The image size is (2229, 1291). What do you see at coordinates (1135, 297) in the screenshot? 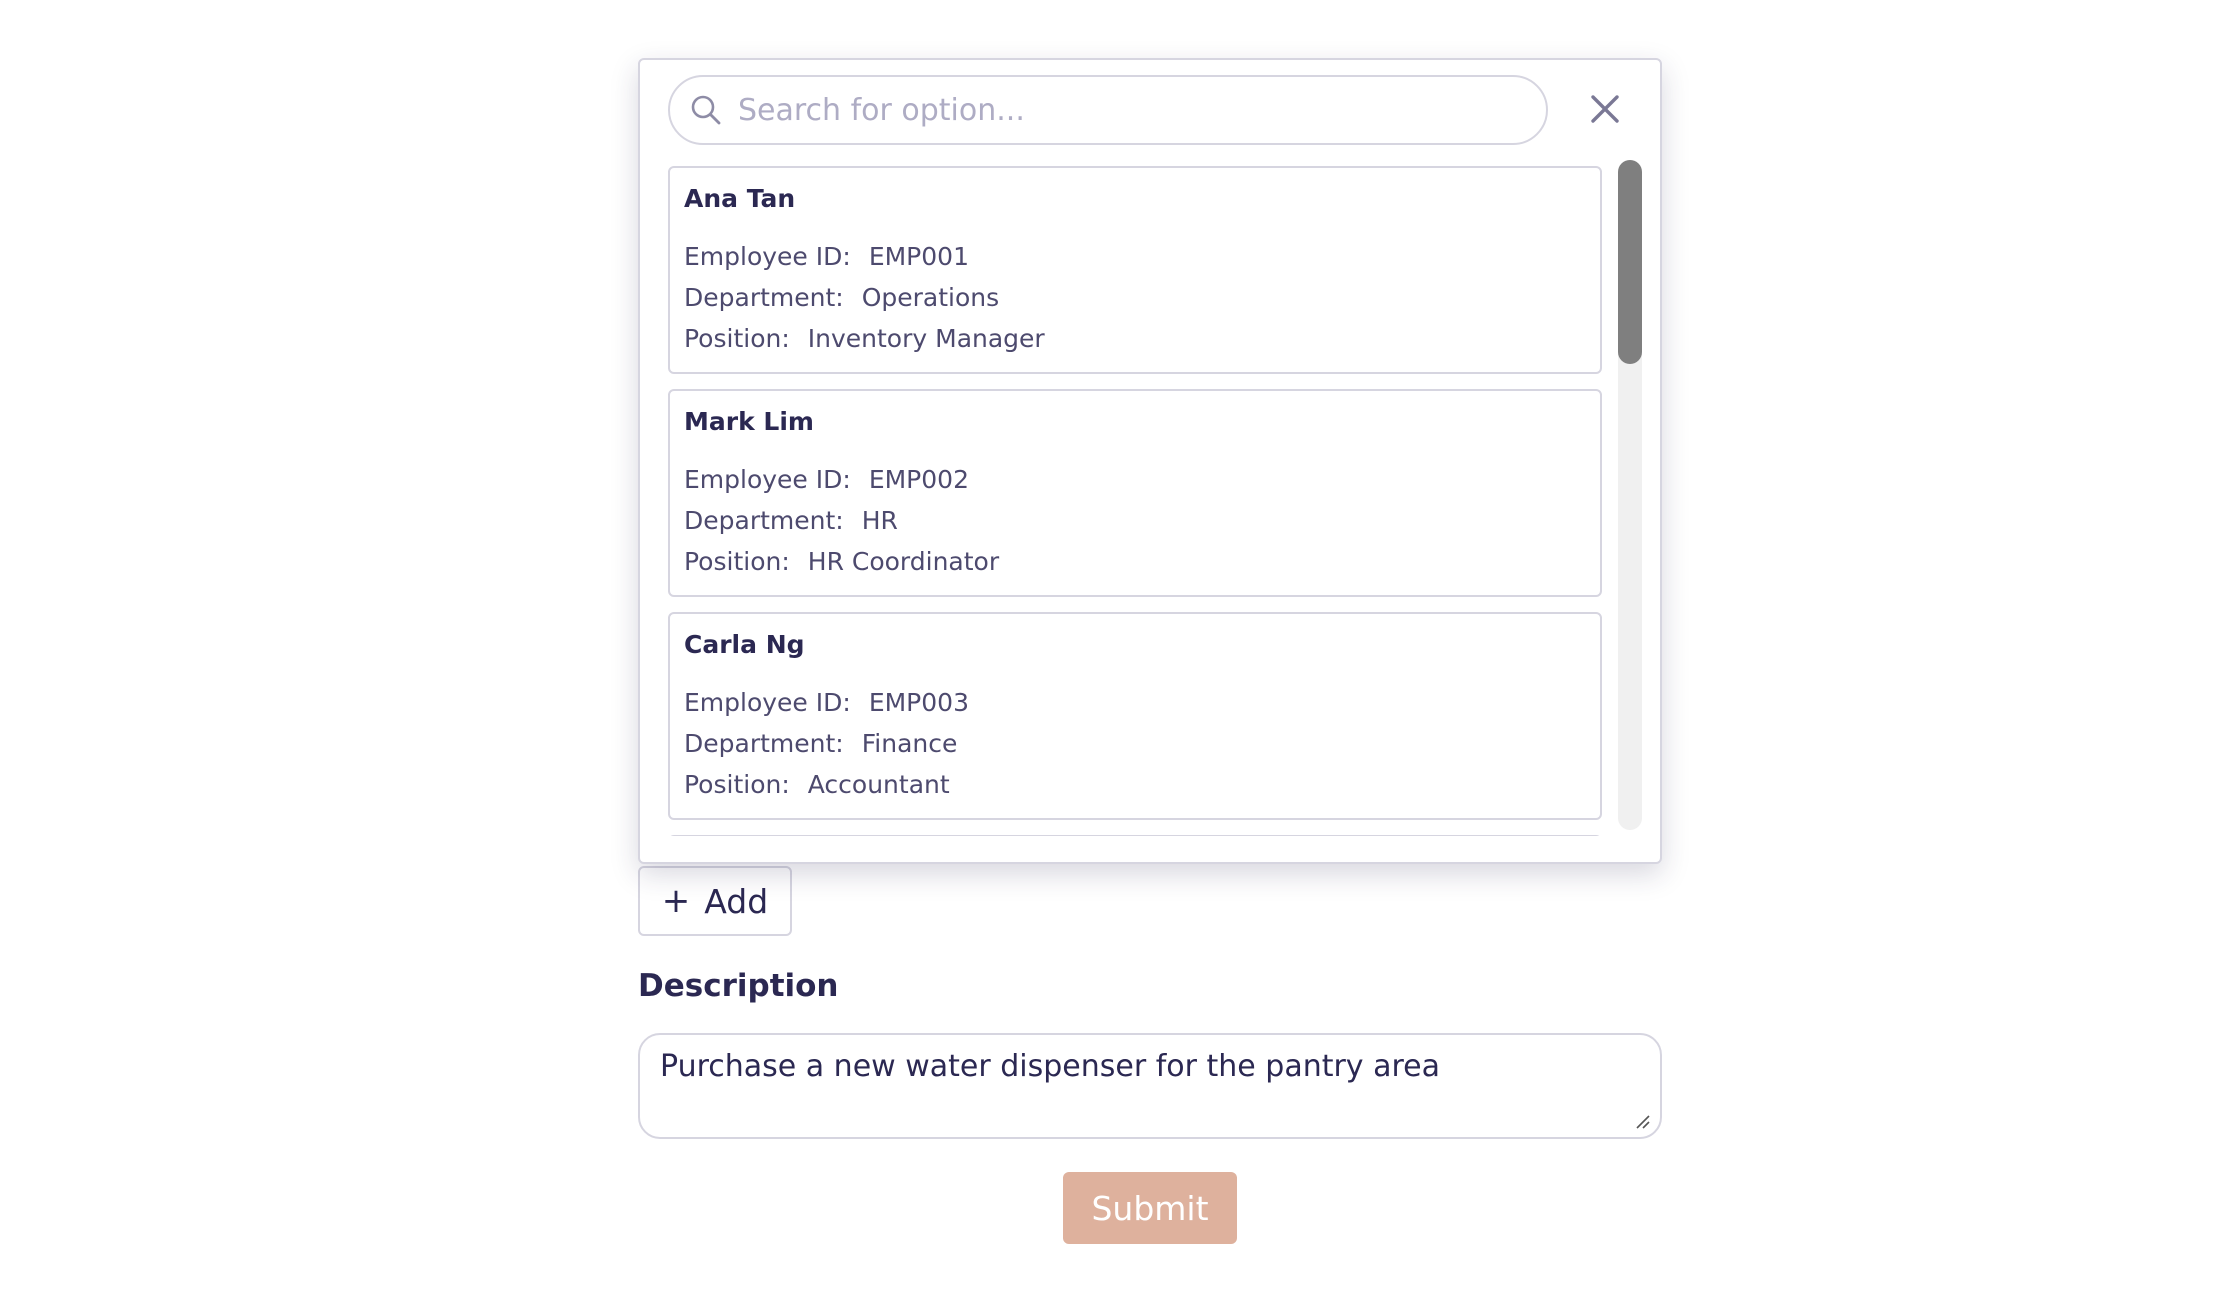
I see `department-row: Department: Operations` at bounding box center [1135, 297].